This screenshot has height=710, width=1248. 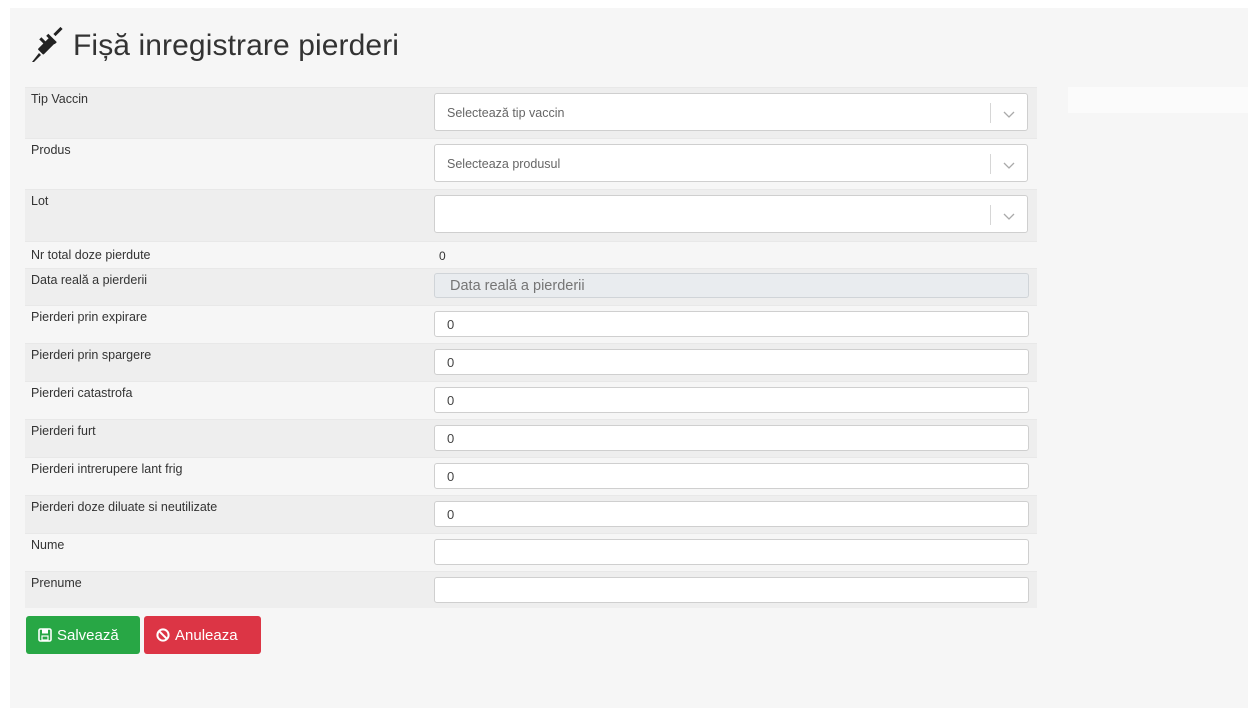 What do you see at coordinates (40, 201) in the screenshot?
I see `lot-label: Lot` at bounding box center [40, 201].